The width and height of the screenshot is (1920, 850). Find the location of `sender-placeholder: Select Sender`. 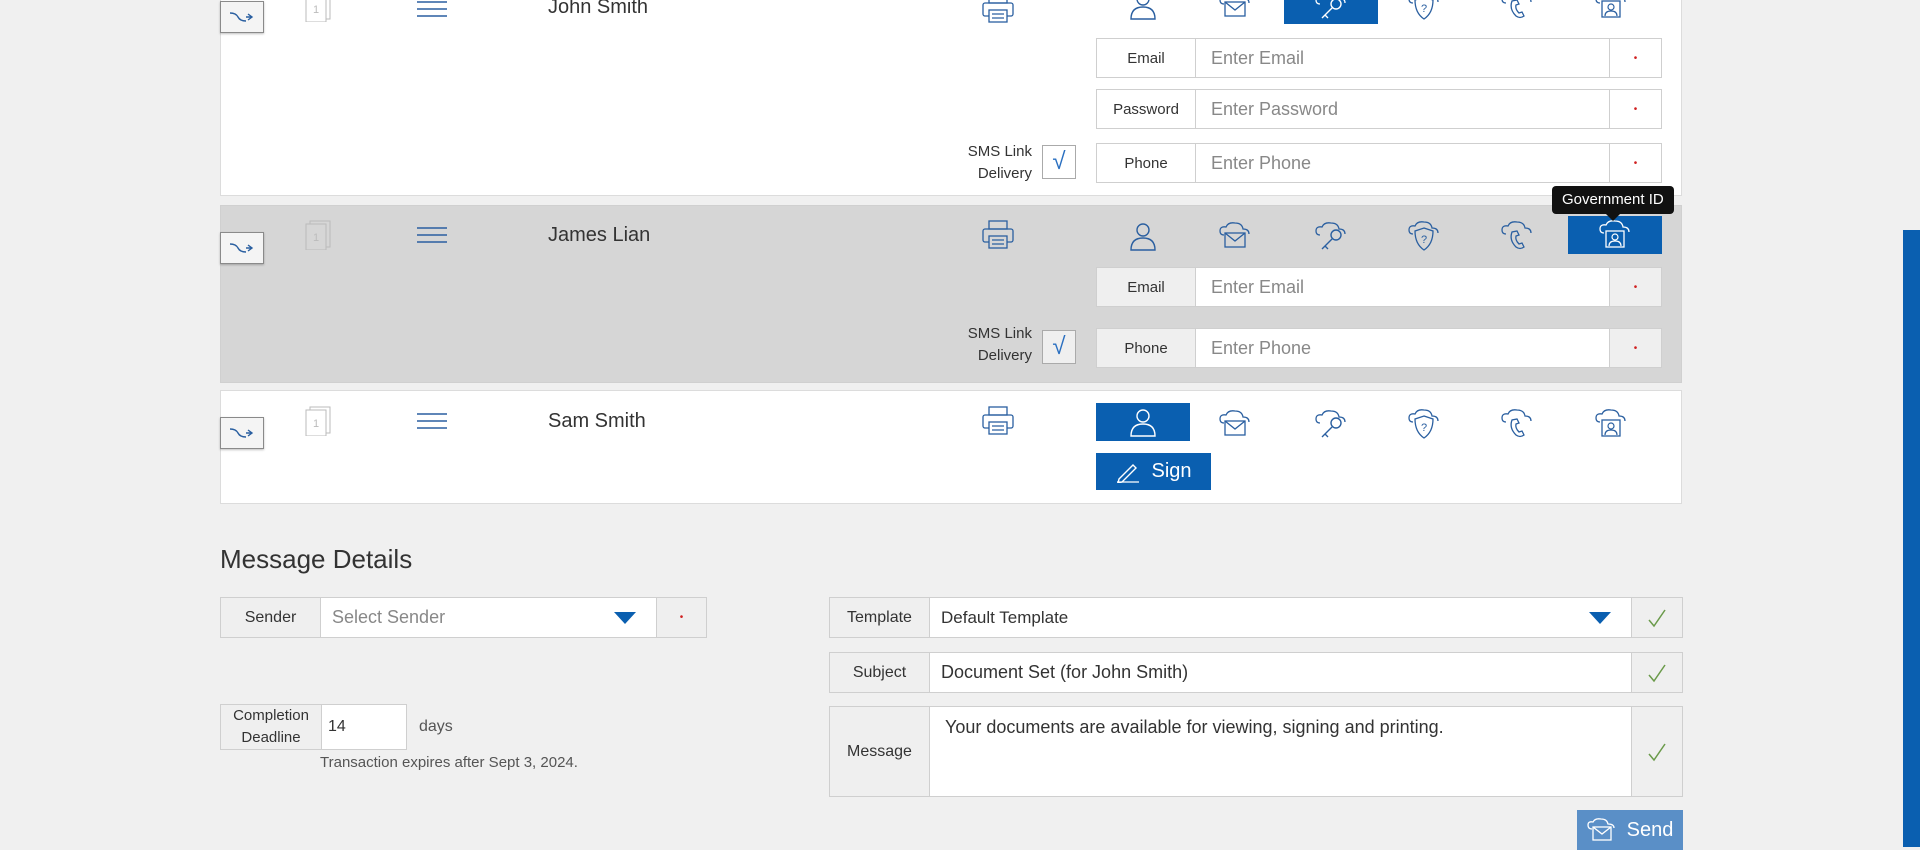

sender-placeholder: Select Sender is located at coordinates (389, 617).